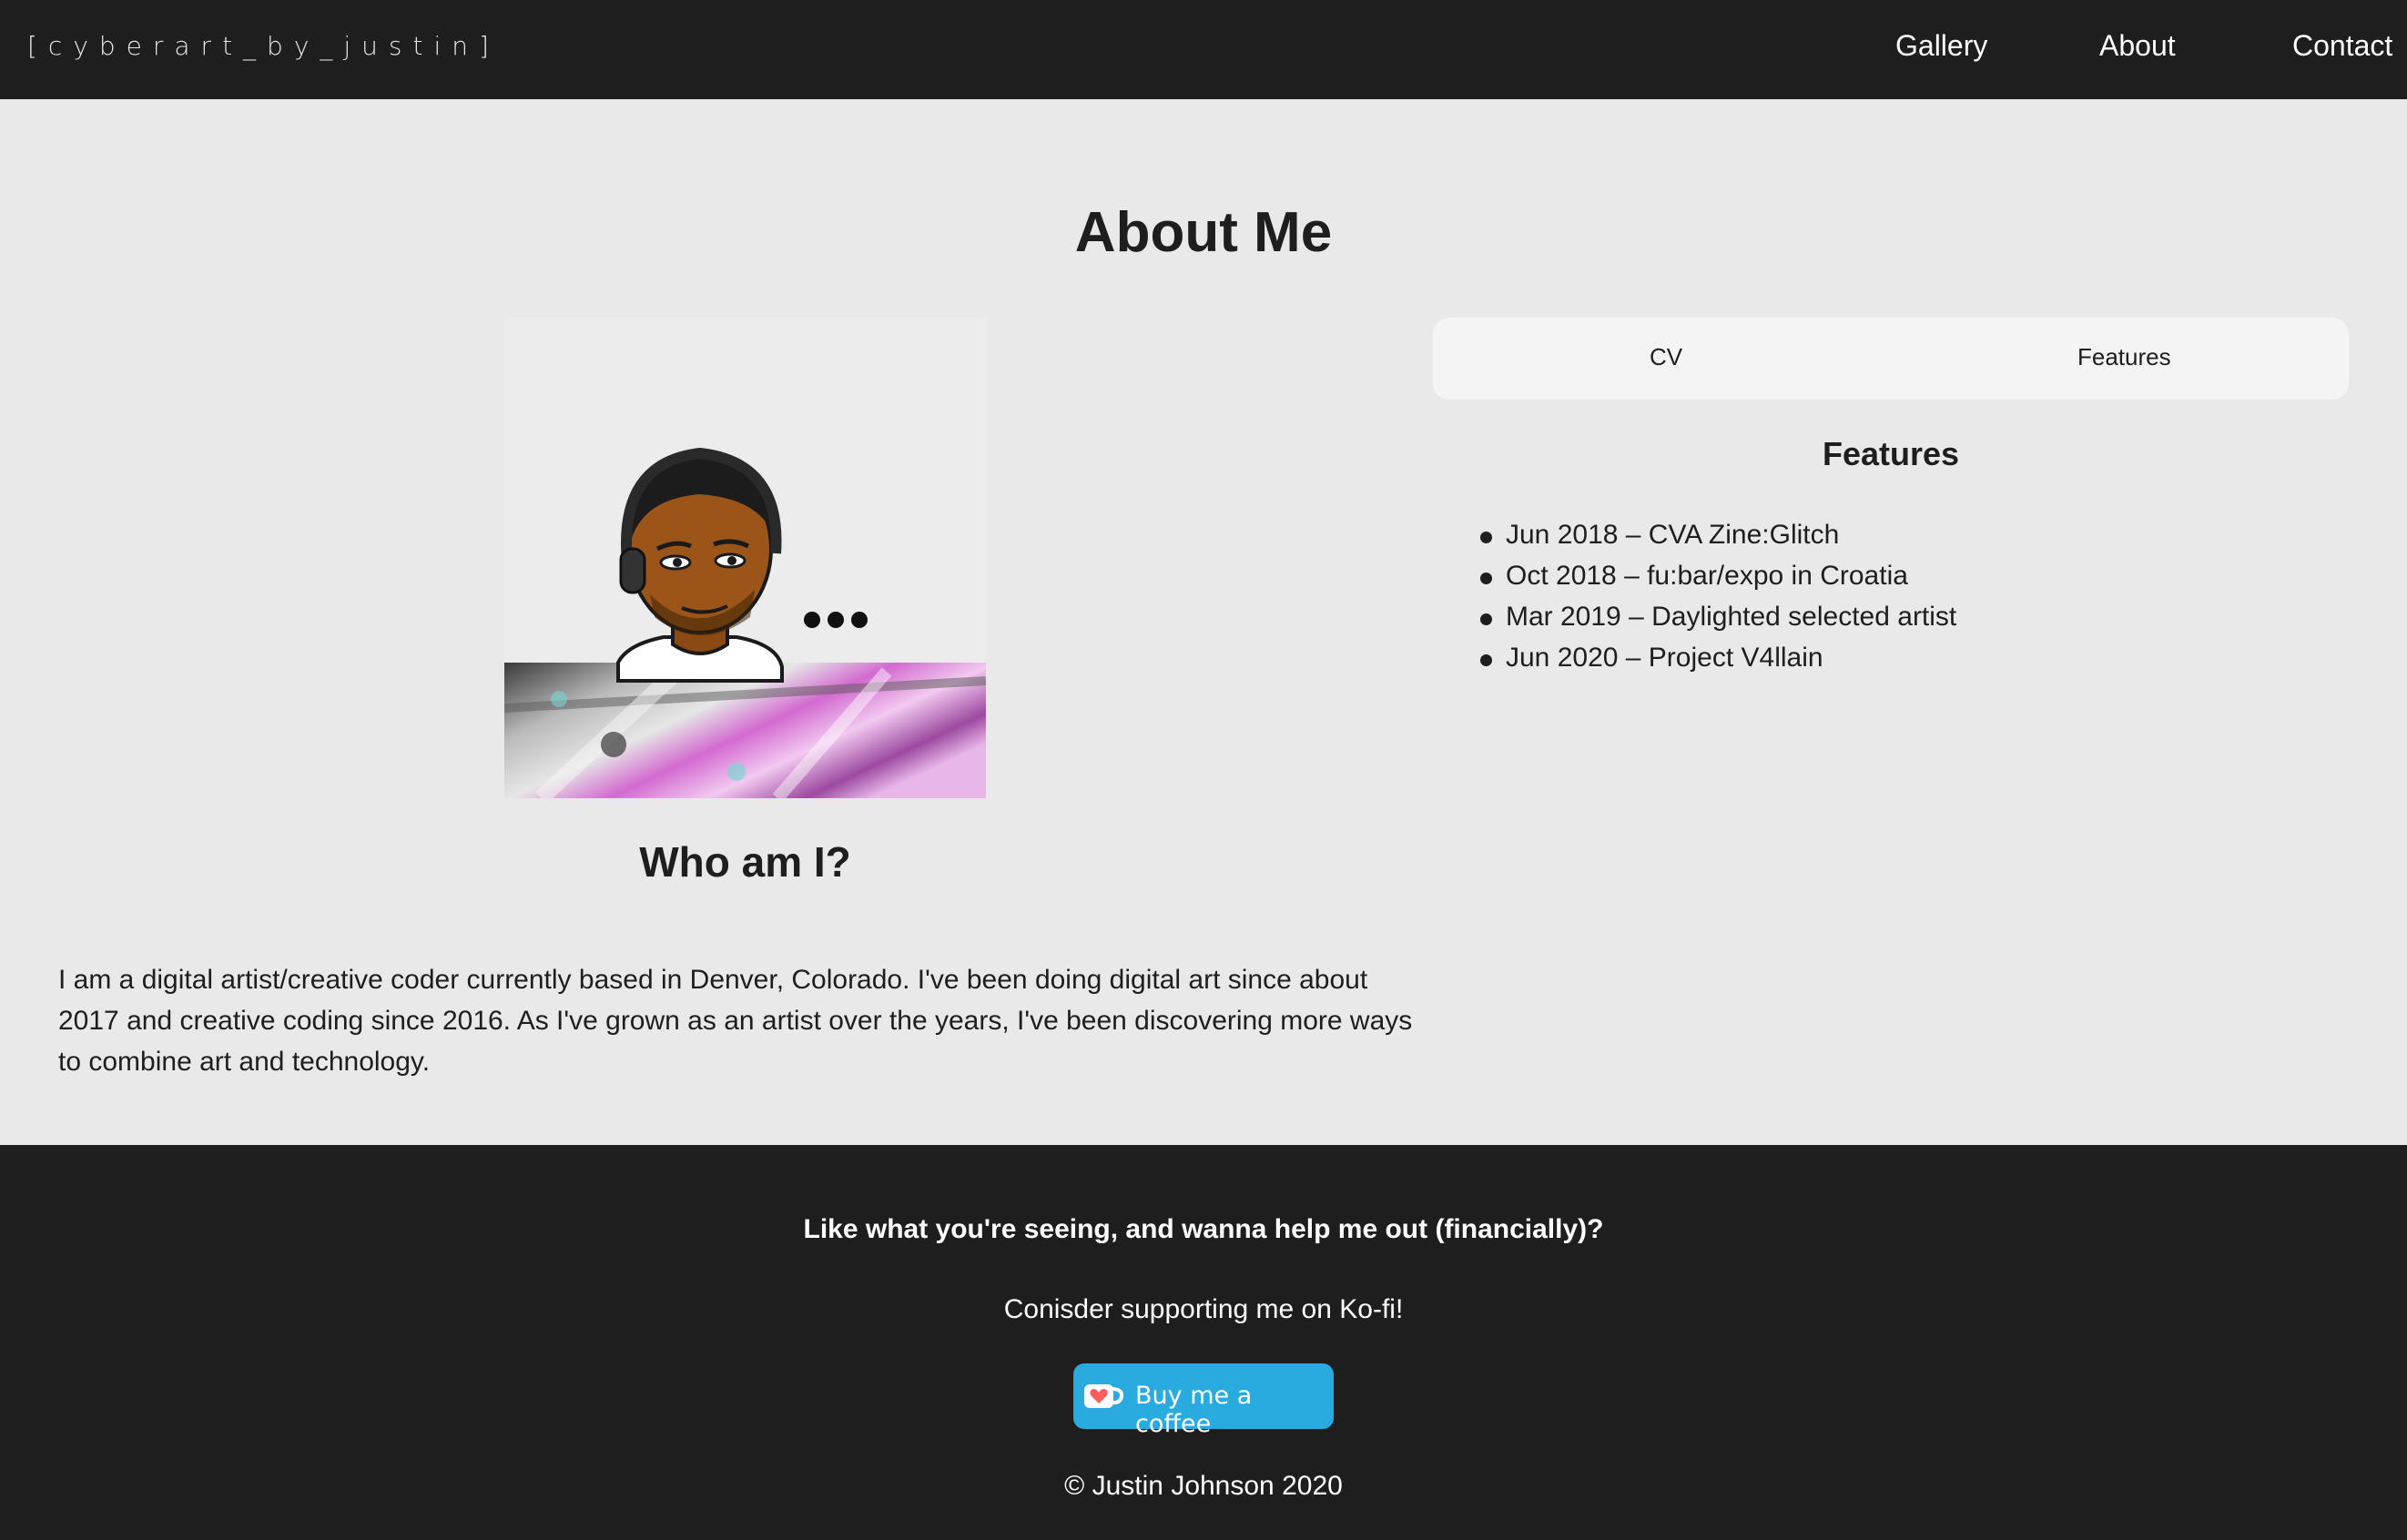  I want to click on tab-cv: CV, so click(1666, 357).